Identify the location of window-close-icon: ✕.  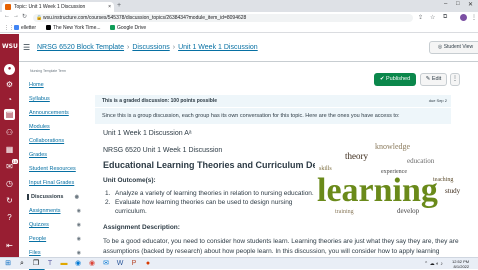
(470, 4).